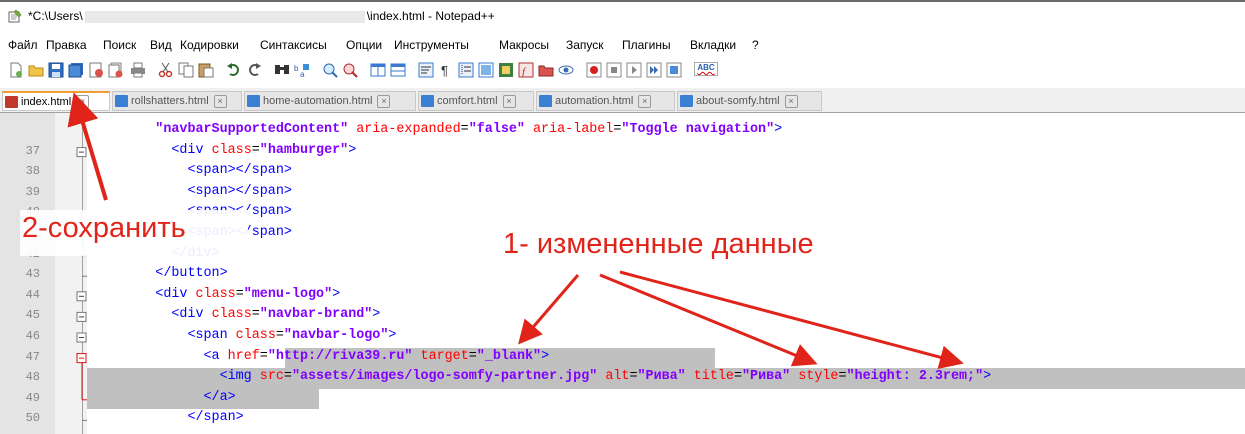 This screenshot has height=434, width=1245. I want to click on cut-icon, so click(166, 70).